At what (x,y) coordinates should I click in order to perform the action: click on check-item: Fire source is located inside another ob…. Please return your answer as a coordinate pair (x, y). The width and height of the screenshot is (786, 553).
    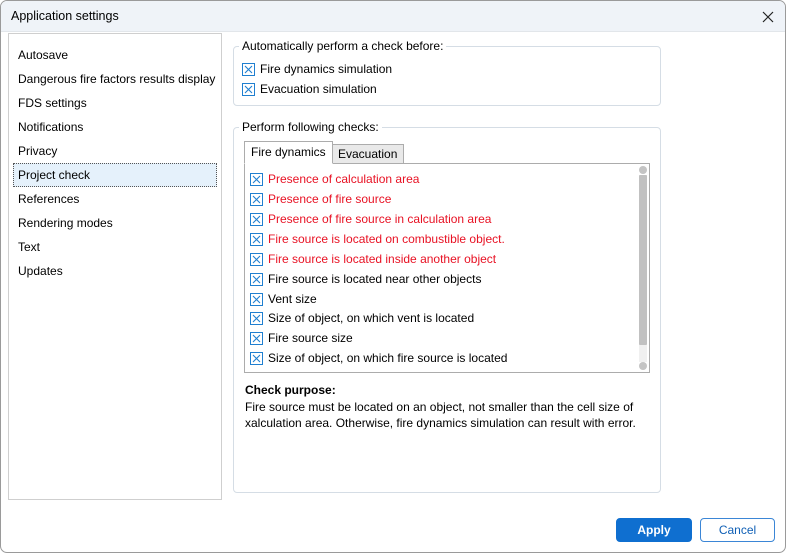
    Looking at the image, I should click on (373, 259).